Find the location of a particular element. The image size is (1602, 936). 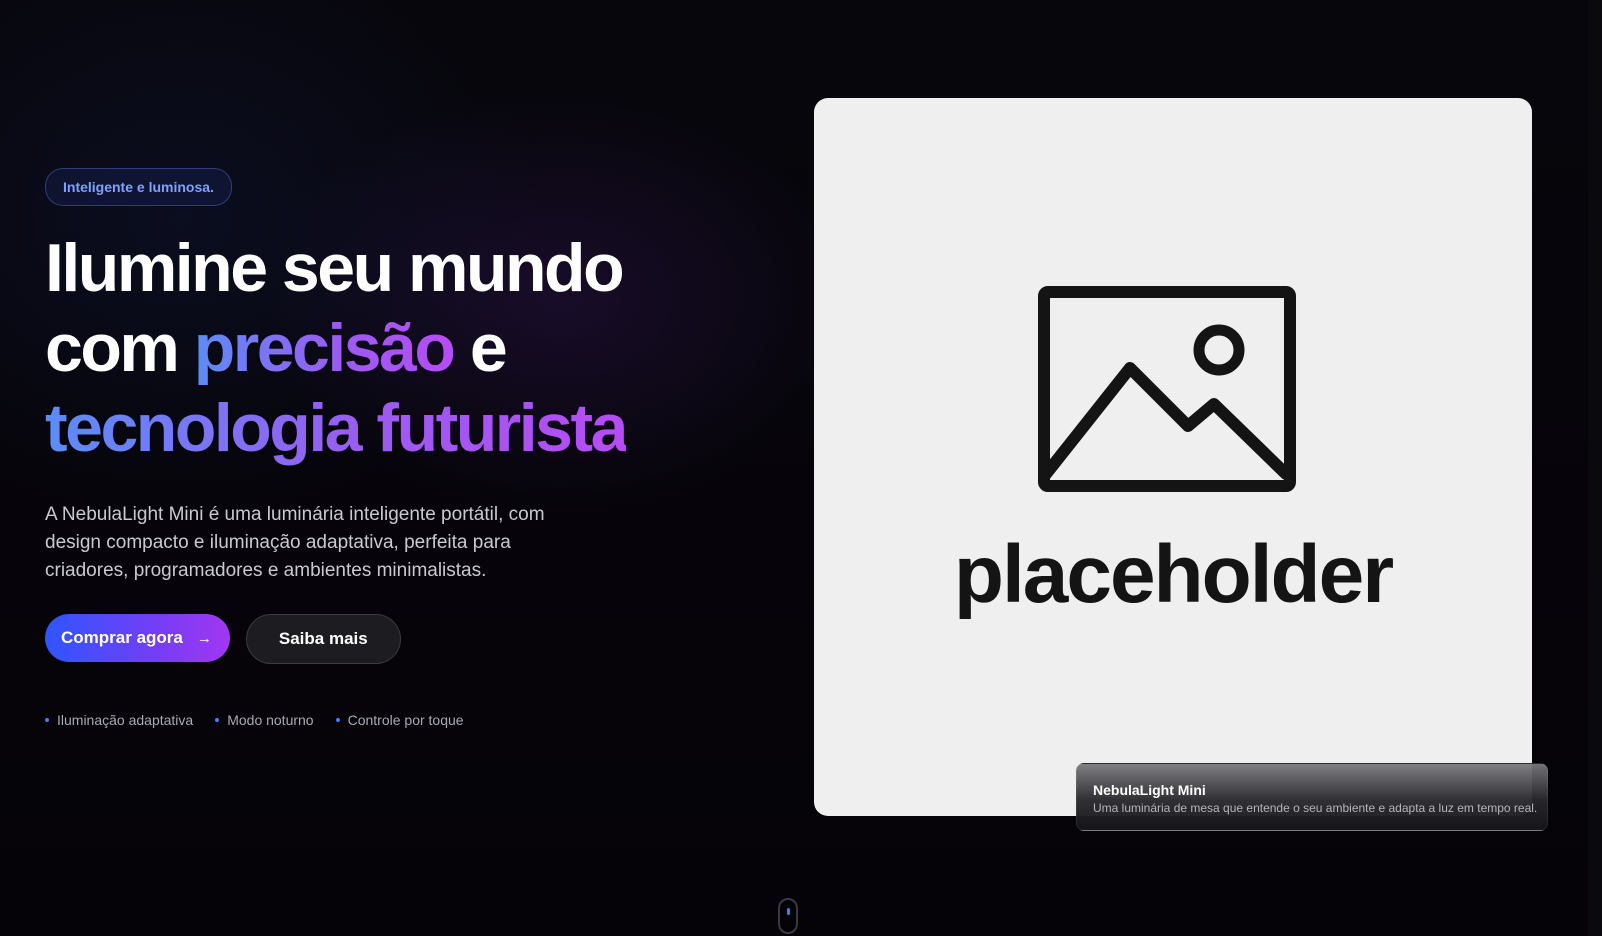

feature-label: Iluminação adaptativa is located at coordinates (125, 720).